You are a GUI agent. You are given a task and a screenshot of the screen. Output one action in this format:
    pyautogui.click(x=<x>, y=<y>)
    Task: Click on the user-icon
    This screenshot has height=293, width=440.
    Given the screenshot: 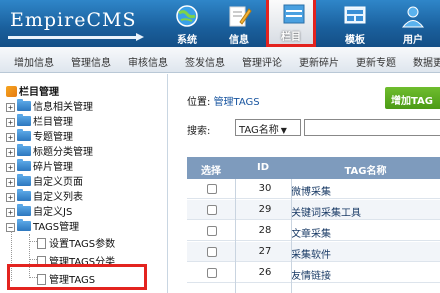 What is the action you would take?
    pyautogui.click(x=413, y=17)
    